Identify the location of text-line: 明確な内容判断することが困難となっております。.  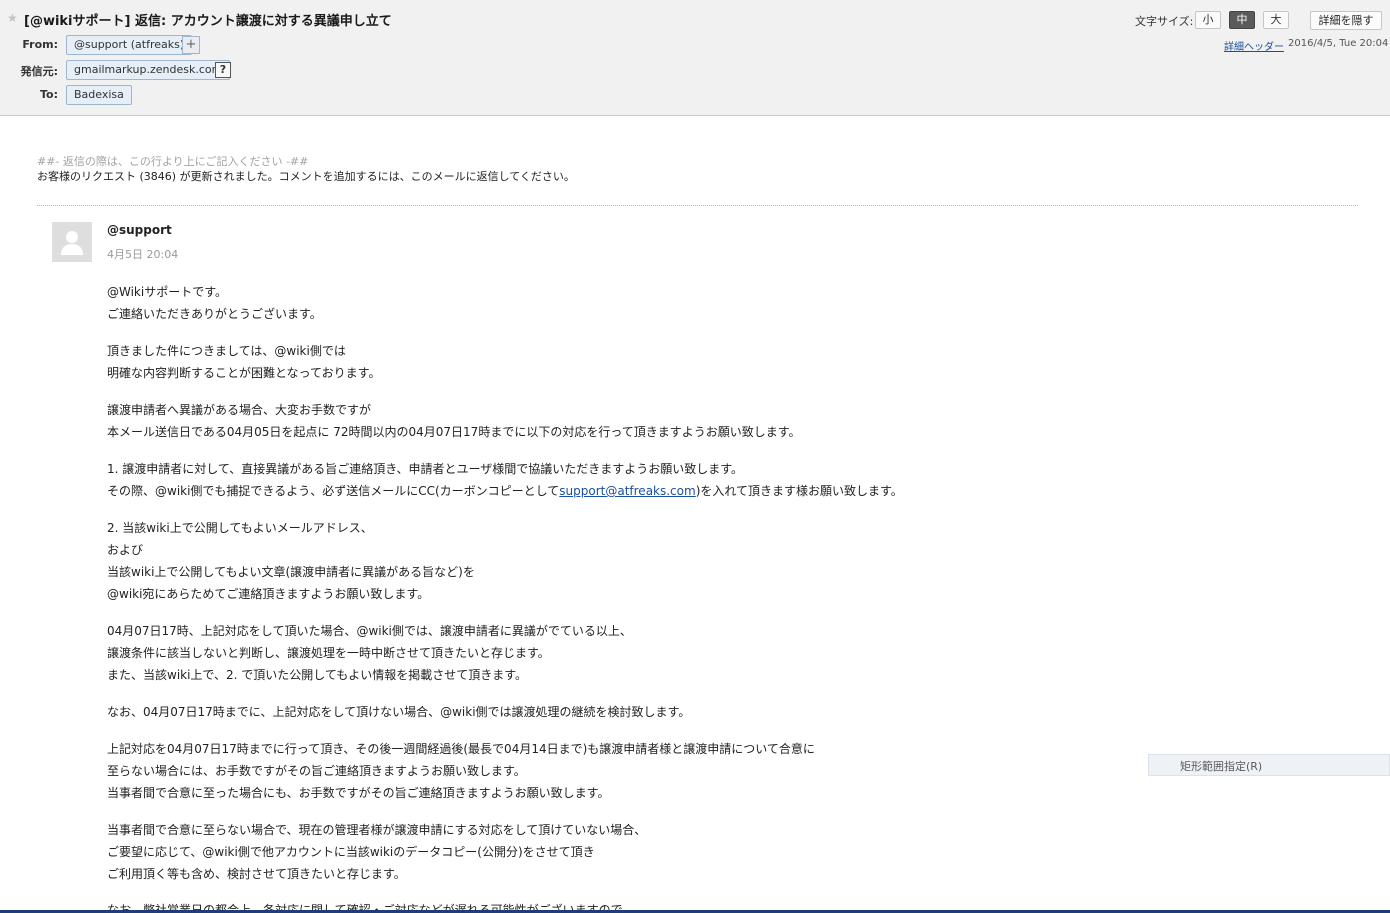
(244, 373).